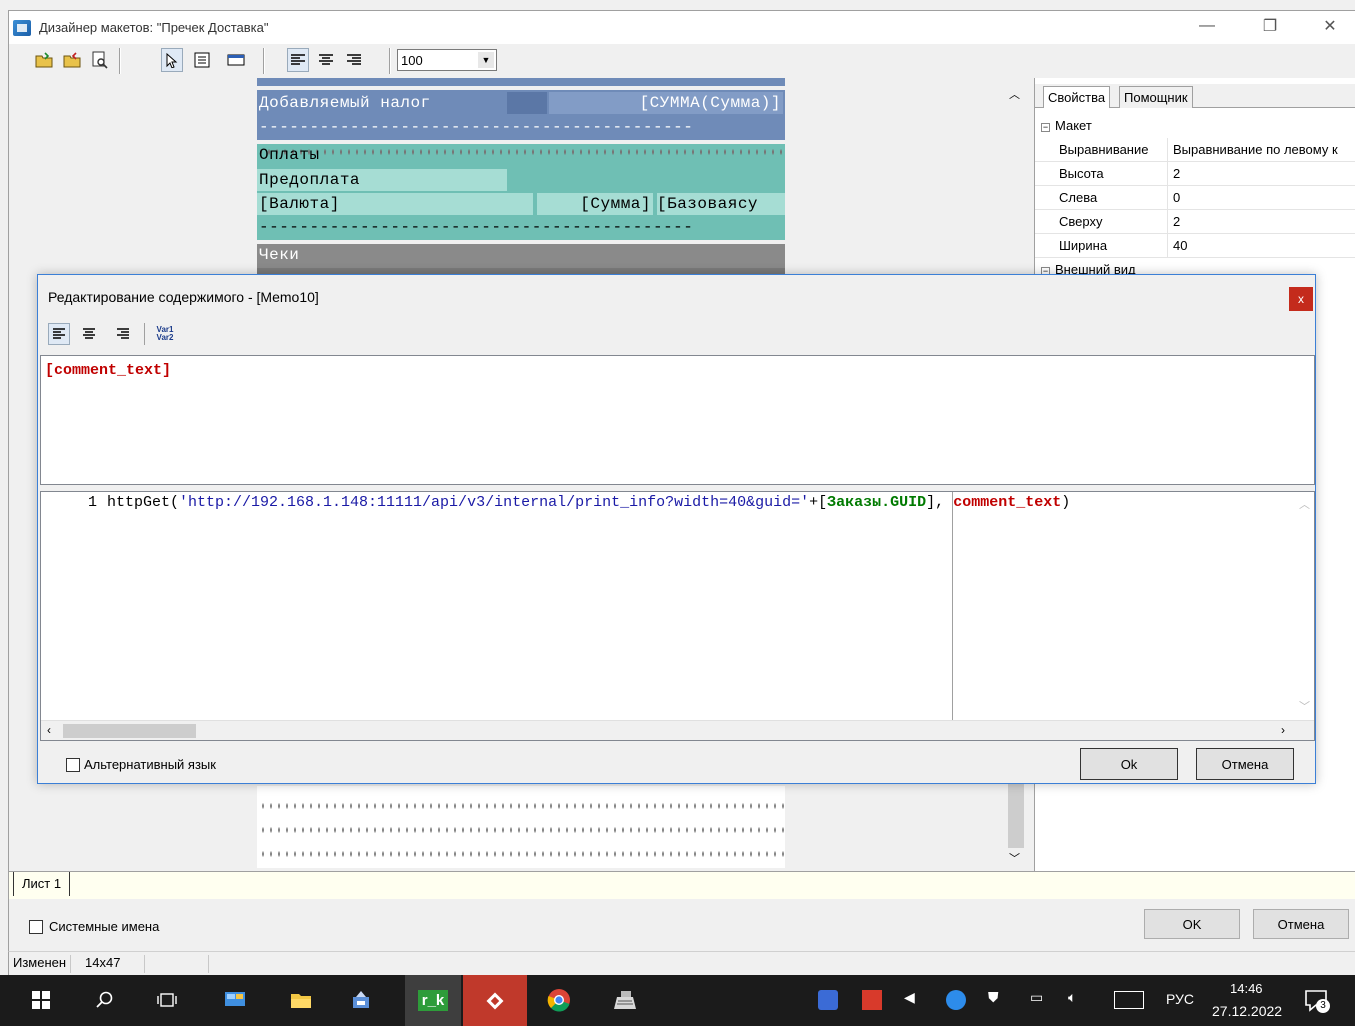  What do you see at coordinates (521, 103) in the screenshot?
I see `tax-band: Добавляемый налог [СУММА(Сумма)]` at bounding box center [521, 103].